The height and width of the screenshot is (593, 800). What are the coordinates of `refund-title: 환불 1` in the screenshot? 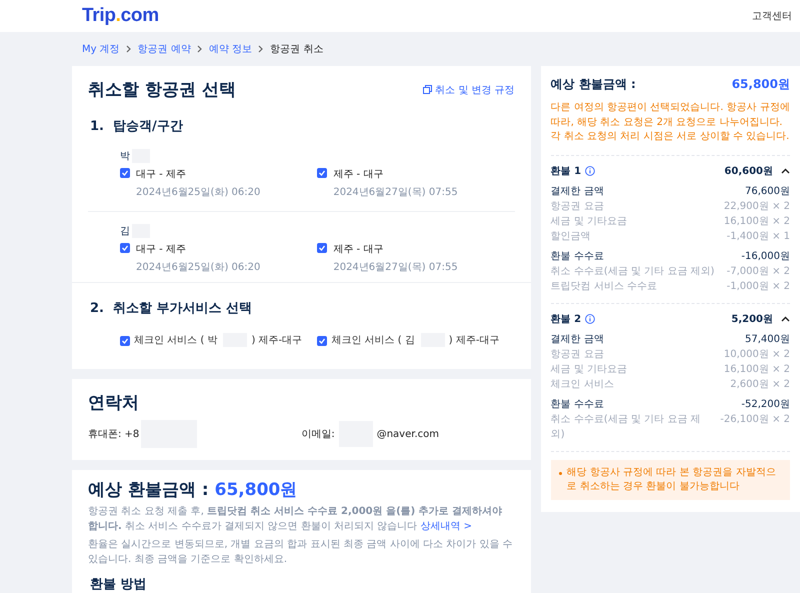 It's located at (566, 171).